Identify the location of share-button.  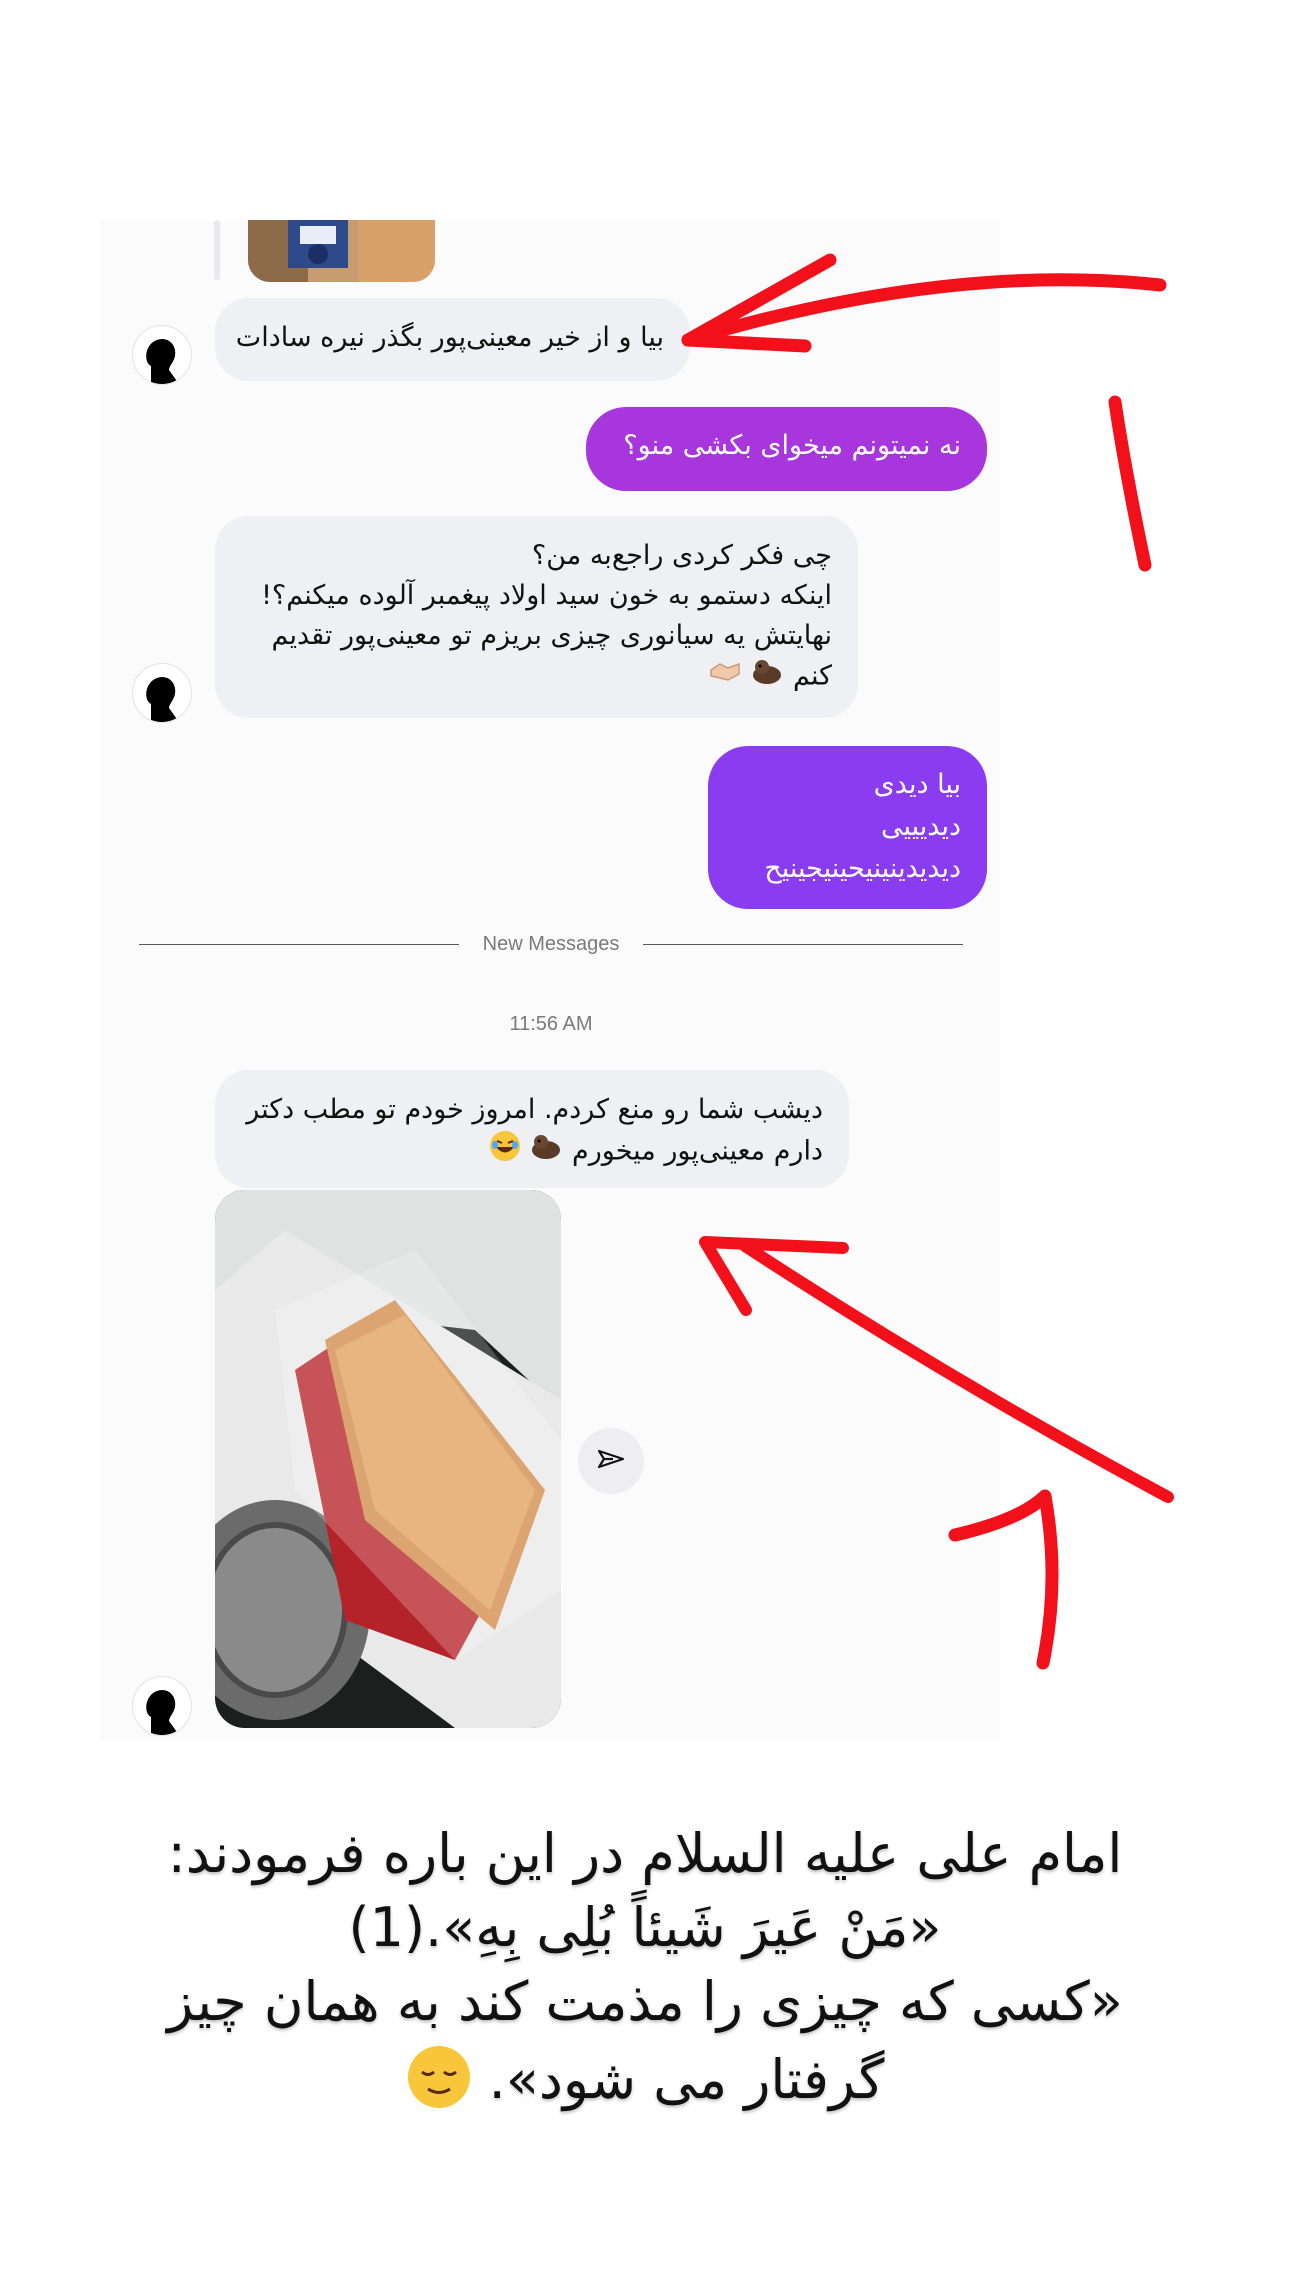
(611, 1461).